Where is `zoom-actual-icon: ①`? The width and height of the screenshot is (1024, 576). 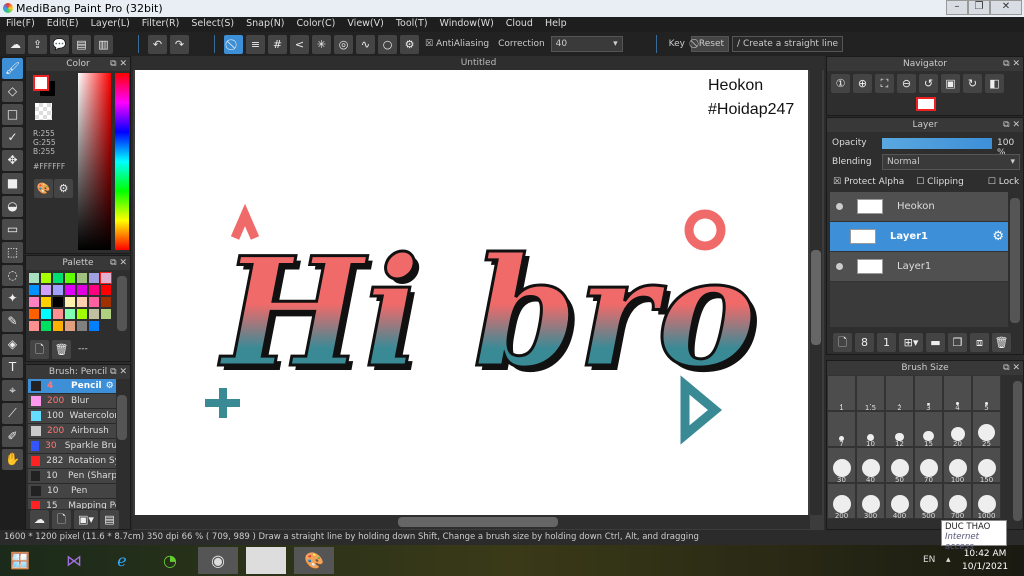 zoom-actual-icon: ① is located at coordinates (840, 83).